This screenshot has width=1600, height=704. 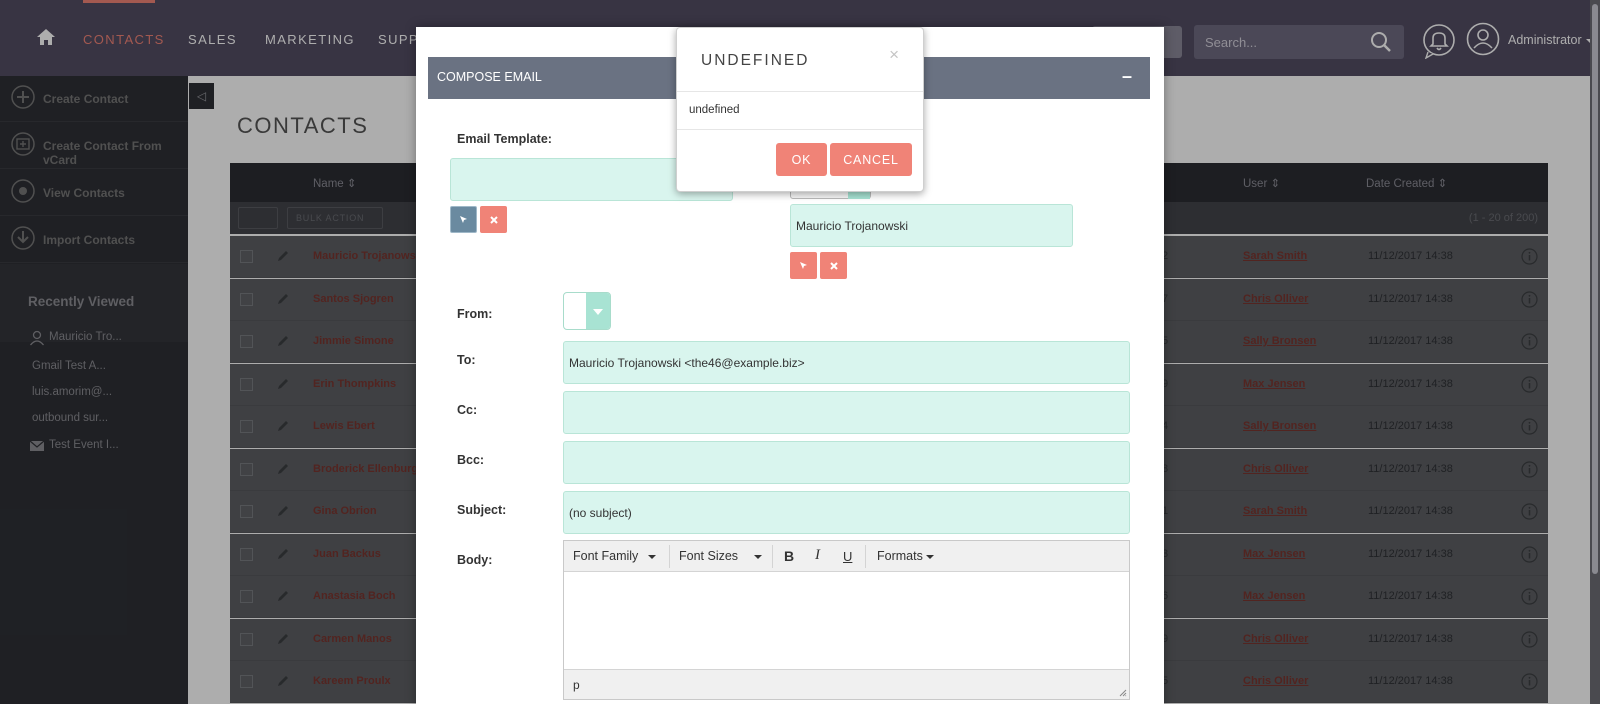 What do you see at coordinates (789, 556) in the screenshot?
I see `bold-button: B` at bounding box center [789, 556].